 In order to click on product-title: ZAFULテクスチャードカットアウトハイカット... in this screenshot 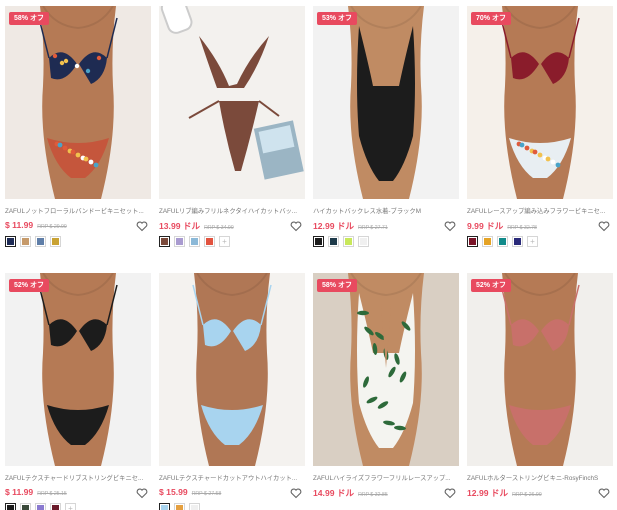, I will do `click(232, 479)`.